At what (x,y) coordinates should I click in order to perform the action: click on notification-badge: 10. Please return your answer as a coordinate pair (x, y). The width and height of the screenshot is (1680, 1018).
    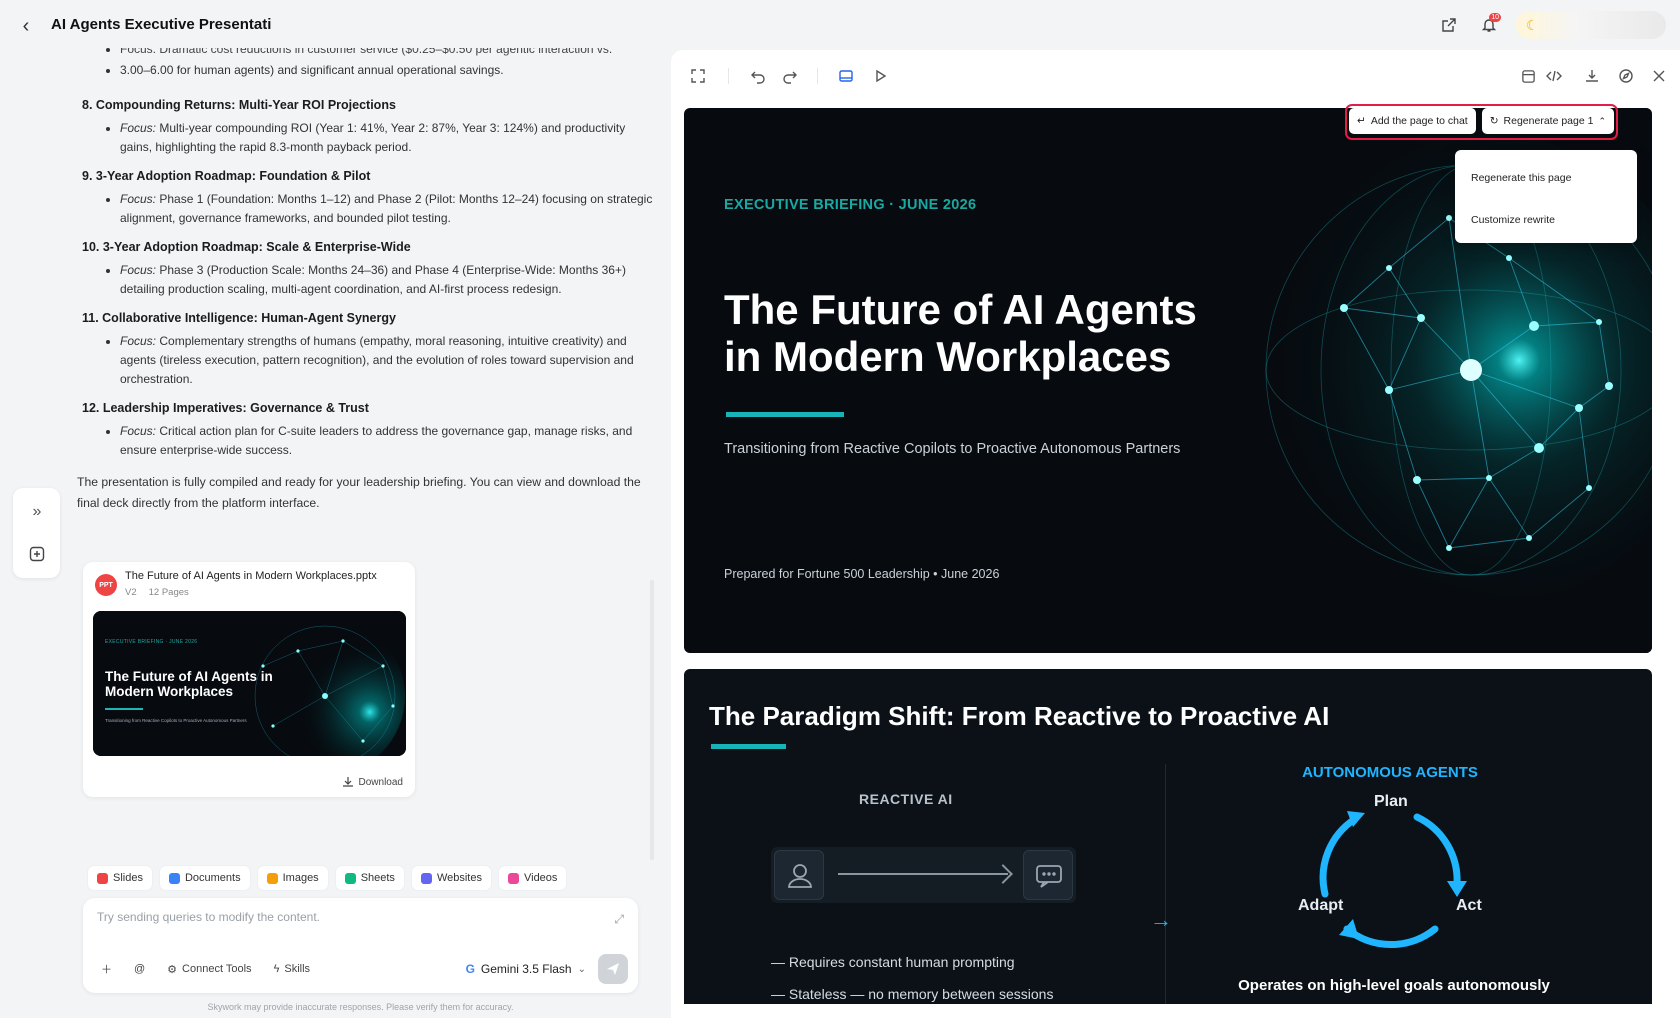
    Looking at the image, I should click on (1495, 17).